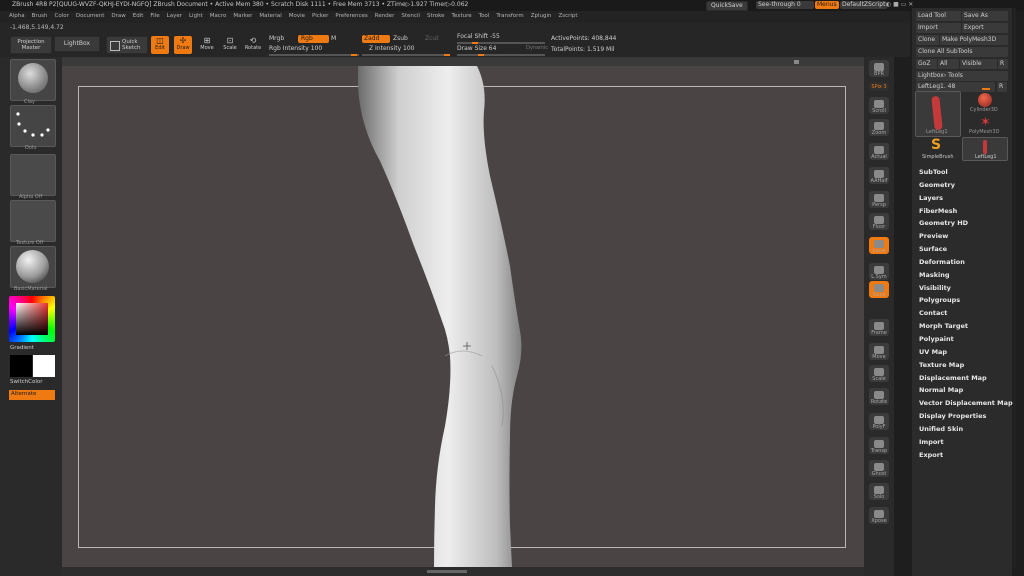 The height and width of the screenshot is (576, 1024). What do you see at coordinates (297, 16) in the screenshot?
I see `menu-movie: Movie` at bounding box center [297, 16].